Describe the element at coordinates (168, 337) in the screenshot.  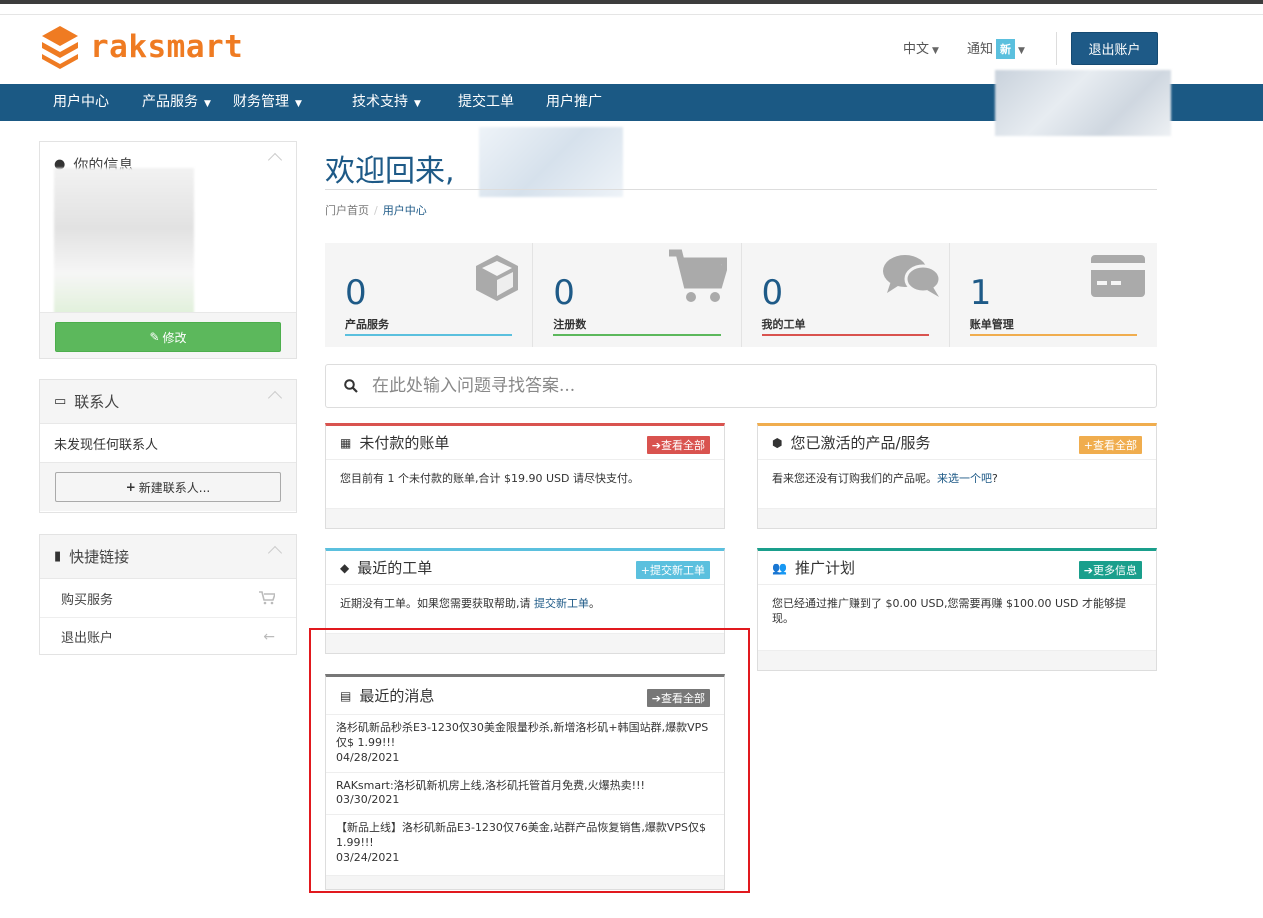
I see `edit-info-button: ✎ 修改` at that location.